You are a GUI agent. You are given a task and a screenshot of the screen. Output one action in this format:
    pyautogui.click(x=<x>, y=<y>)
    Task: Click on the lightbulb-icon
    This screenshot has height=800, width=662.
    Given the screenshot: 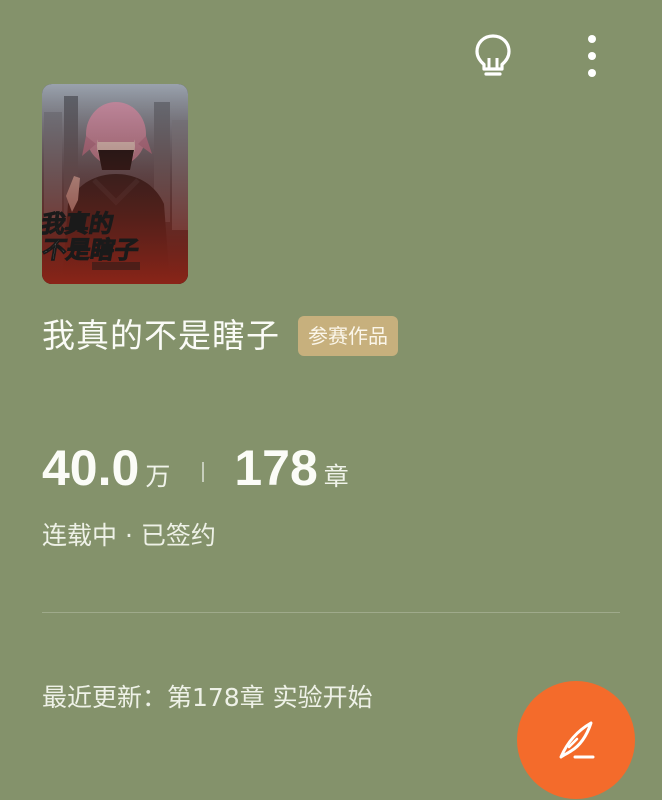 What is the action you would take?
    pyautogui.click(x=493, y=55)
    